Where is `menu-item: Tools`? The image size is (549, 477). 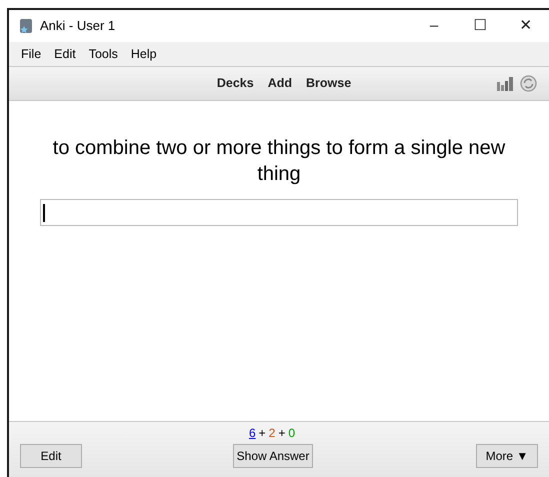
menu-item: Tools is located at coordinates (103, 54).